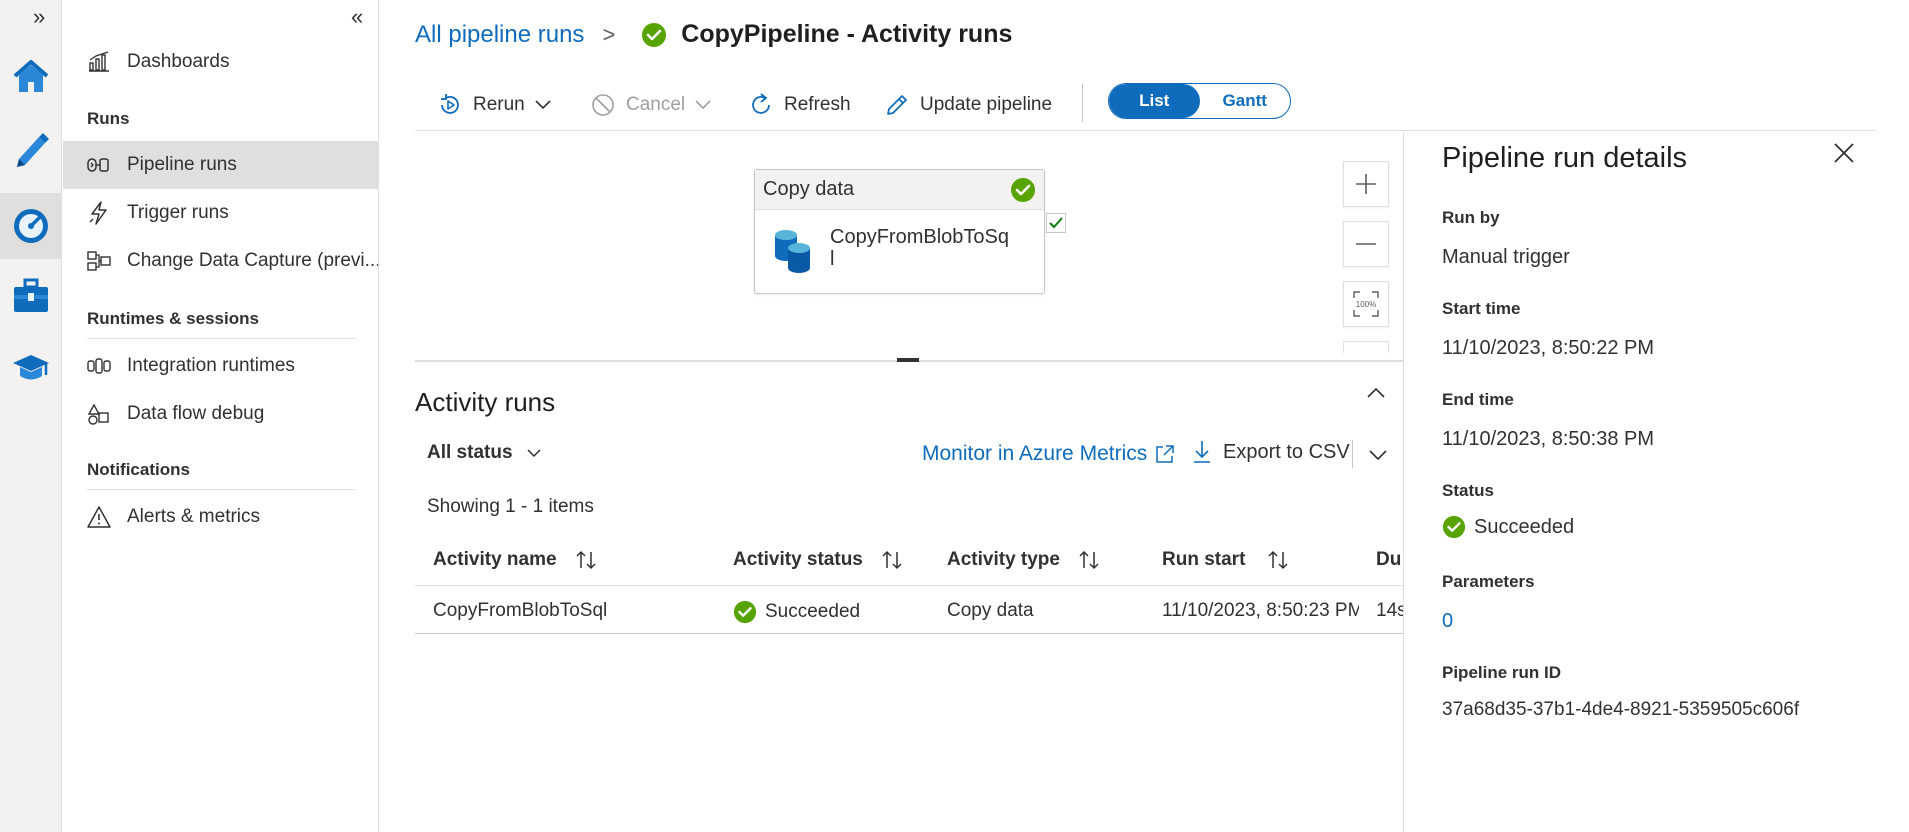 The height and width of the screenshot is (832, 1909). Describe the element at coordinates (196, 413) in the screenshot. I see `nav-item-label: Data flow debug` at that location.